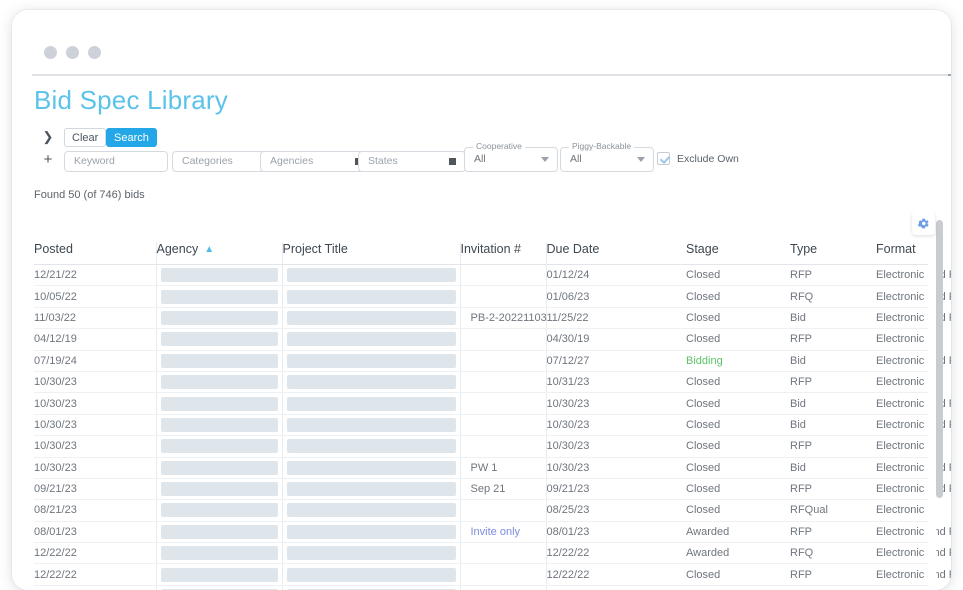 The image size is (963, 590). Describe the element at coordinates (833, 253) in the screenshot. I see `column-header-type: Type` at that location.